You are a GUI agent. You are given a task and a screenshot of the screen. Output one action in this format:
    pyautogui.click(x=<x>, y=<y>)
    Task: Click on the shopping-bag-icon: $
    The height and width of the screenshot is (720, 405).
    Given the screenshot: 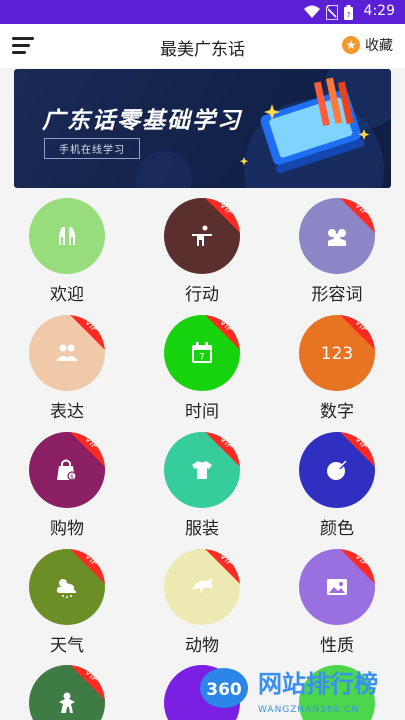 What is the action you would take?
    pyautogui.click(x=67, y=470)
    